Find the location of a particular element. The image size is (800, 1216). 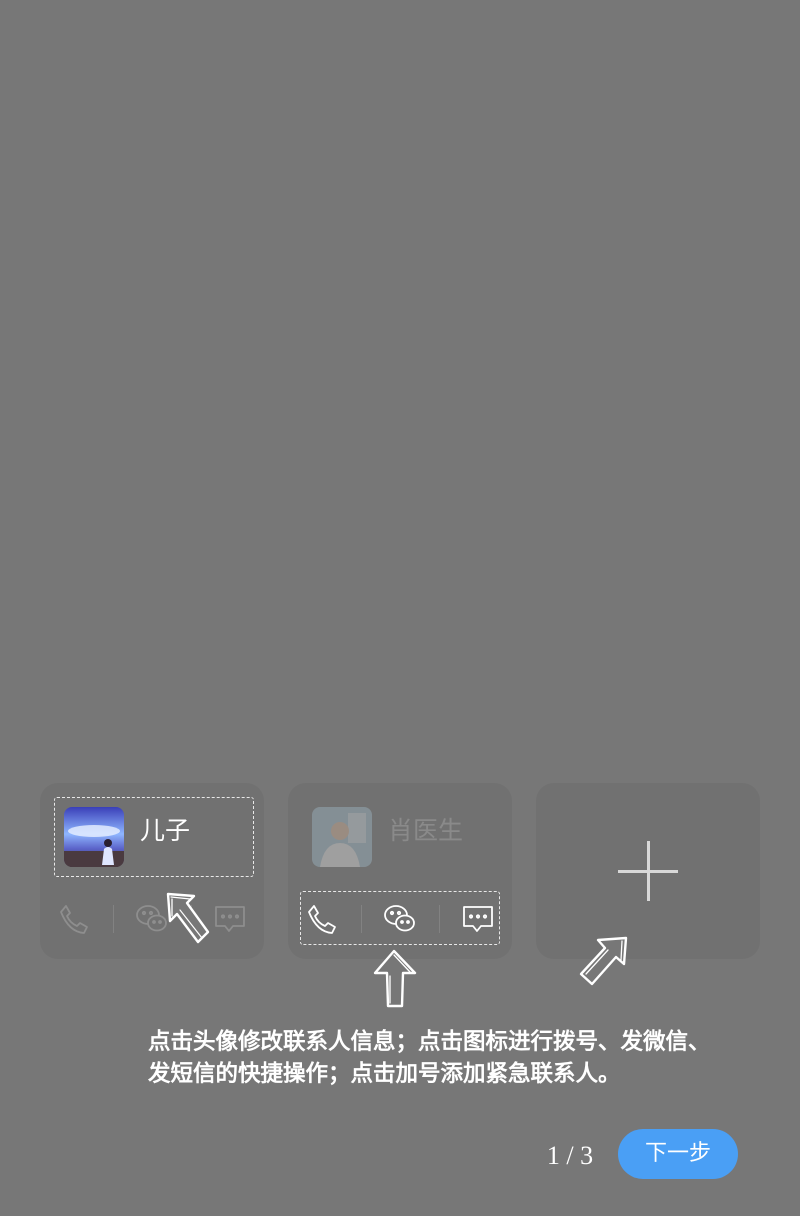

wechat-icon is located at coordinates (399, 918).